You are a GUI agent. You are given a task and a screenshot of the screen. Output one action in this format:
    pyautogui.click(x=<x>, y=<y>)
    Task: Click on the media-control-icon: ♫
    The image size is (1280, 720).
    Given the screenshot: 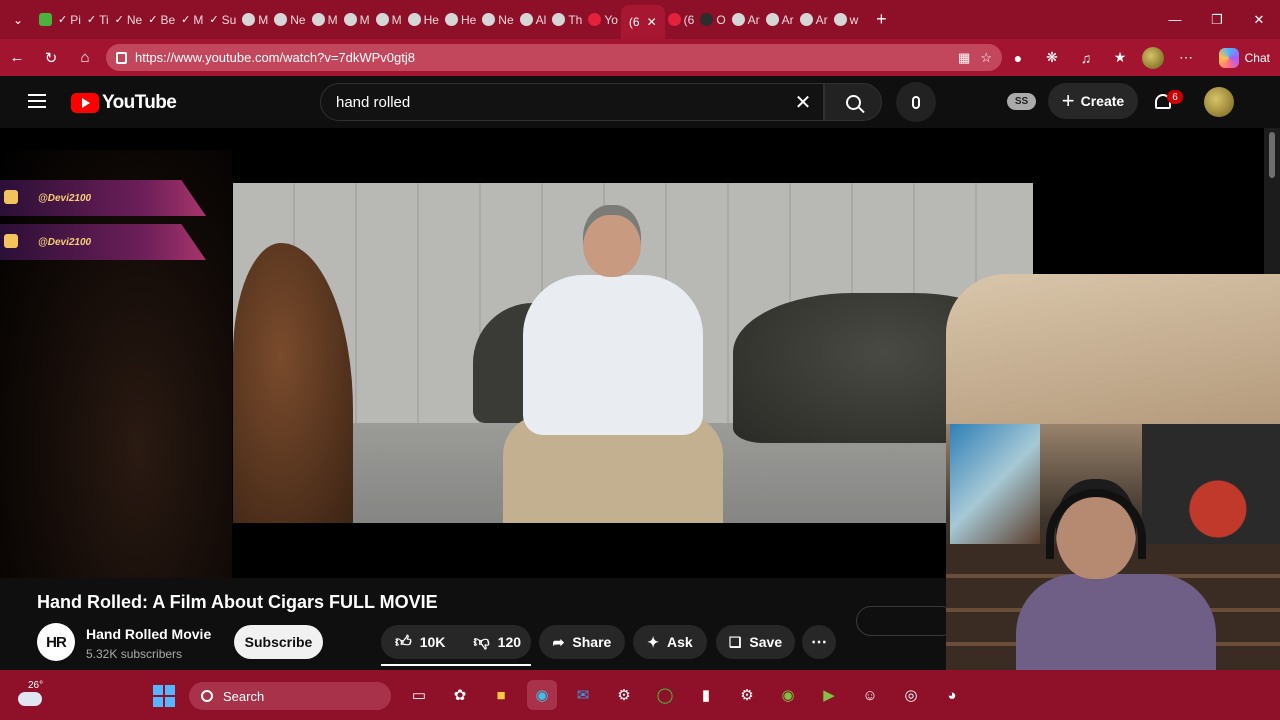 What is the action you would take?
    pyautogui.click(x=1086, y=58)
    